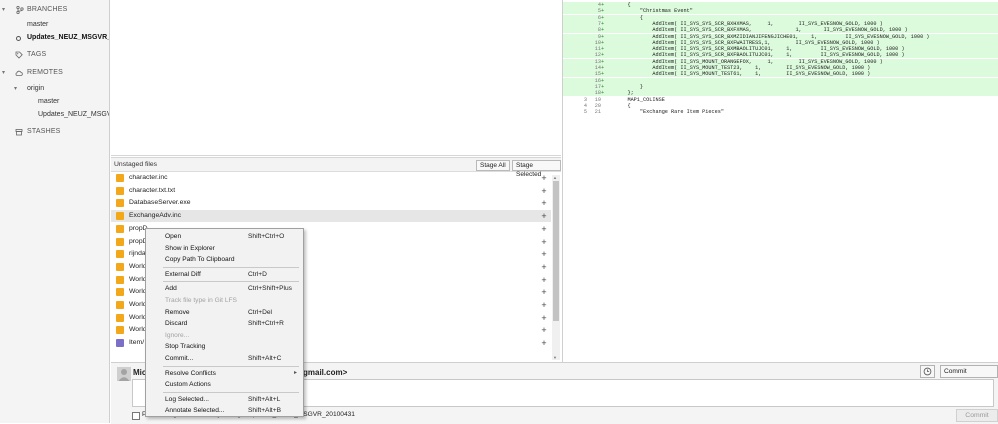 This screenshot has width=998, height=424. Describe the element at coordinates (599, 23) in the screenshot. I see `new-line-number: 7` at that location.